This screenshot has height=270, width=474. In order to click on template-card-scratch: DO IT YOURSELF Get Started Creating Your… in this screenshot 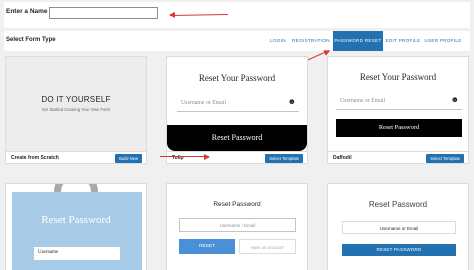, I will do `click(76, 110)`.